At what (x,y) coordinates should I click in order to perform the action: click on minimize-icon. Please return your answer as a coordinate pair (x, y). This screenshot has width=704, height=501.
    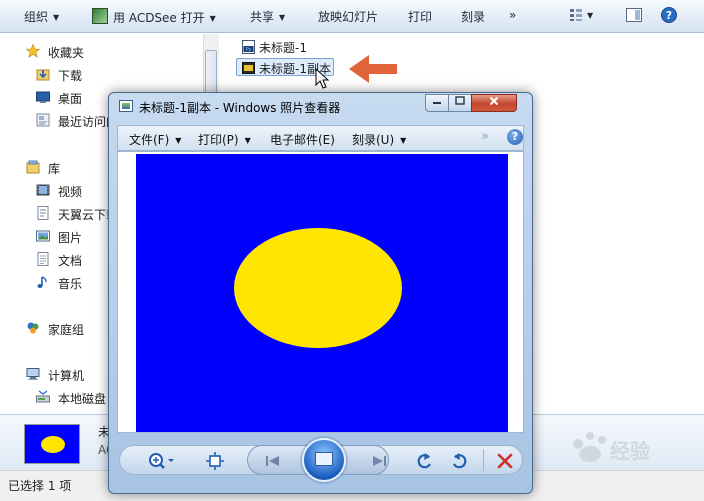
    Looking at the image, I should click on (437, 103).